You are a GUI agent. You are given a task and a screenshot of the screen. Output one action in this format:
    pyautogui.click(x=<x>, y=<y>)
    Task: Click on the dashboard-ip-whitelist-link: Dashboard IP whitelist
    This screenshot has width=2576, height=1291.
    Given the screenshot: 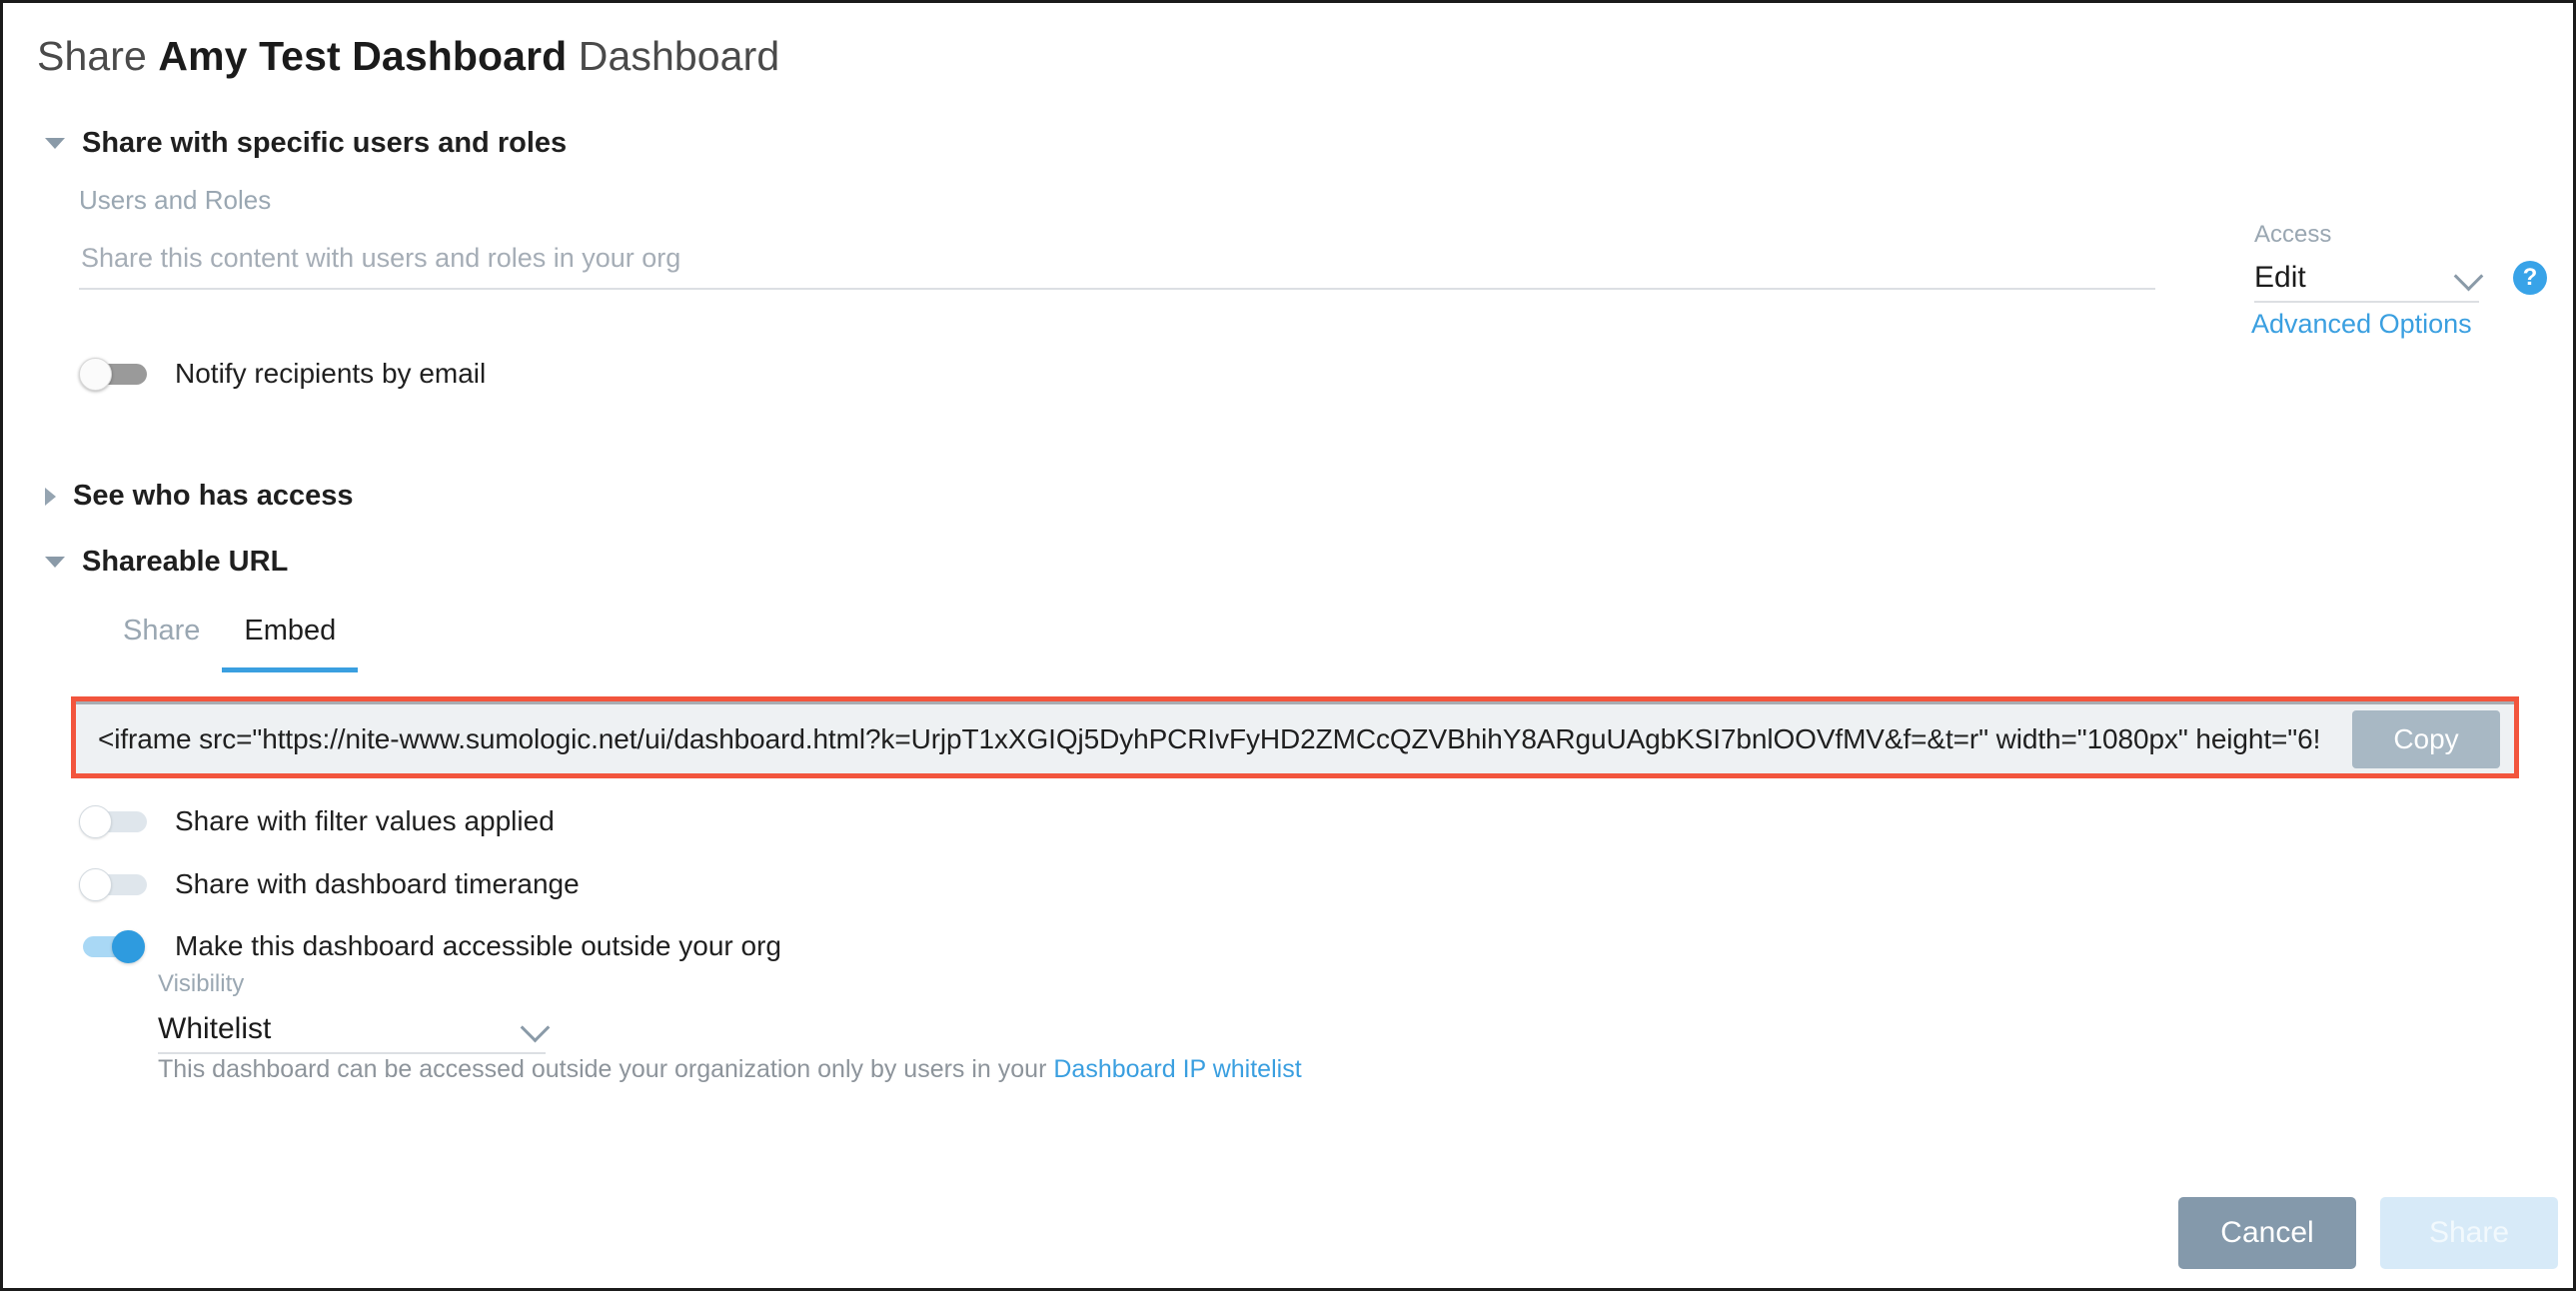 What is the action you would take?
    pyautogui.click(x=1177, y=1069)
    